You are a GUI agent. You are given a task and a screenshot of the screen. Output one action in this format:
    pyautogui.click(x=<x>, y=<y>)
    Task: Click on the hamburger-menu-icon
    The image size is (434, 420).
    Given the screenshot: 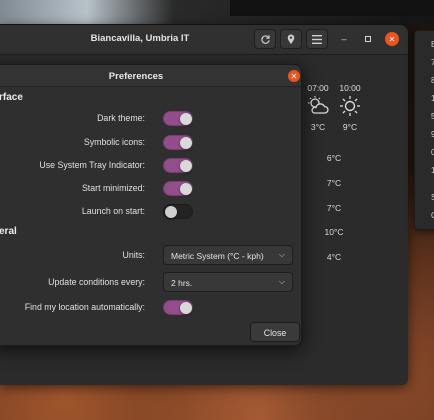 What is the action you would take?
    pyautogui.click(x=317, y=39)
    